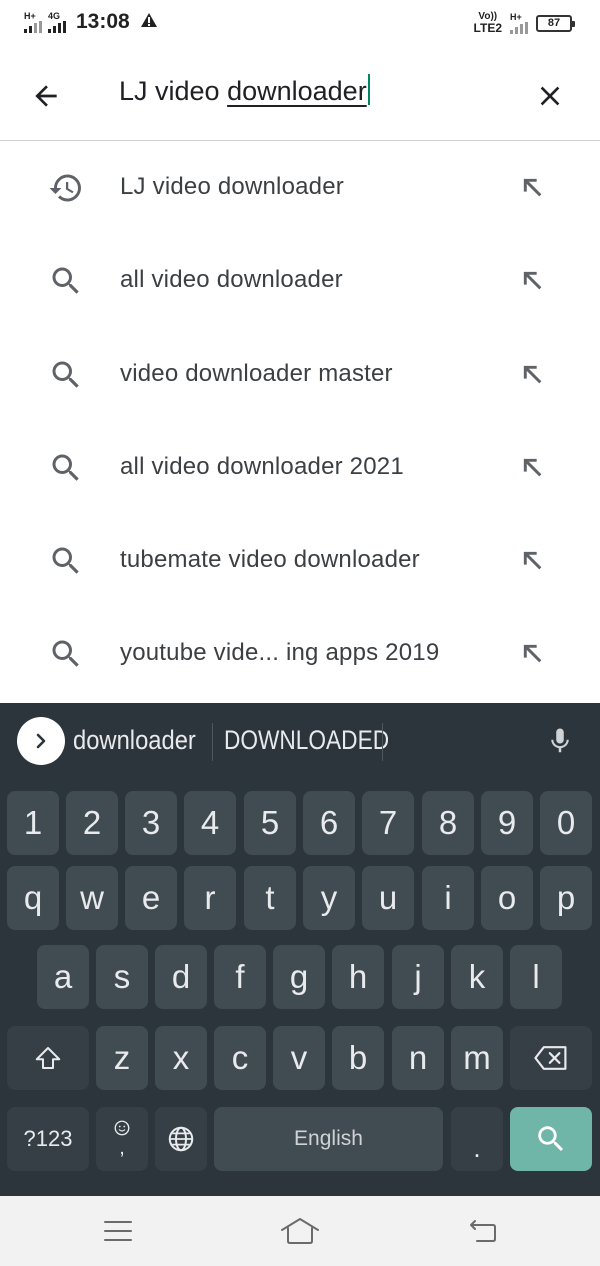  Describe the element at coordinates (46, 96) in the screenshot. I see `back-button` at that location.